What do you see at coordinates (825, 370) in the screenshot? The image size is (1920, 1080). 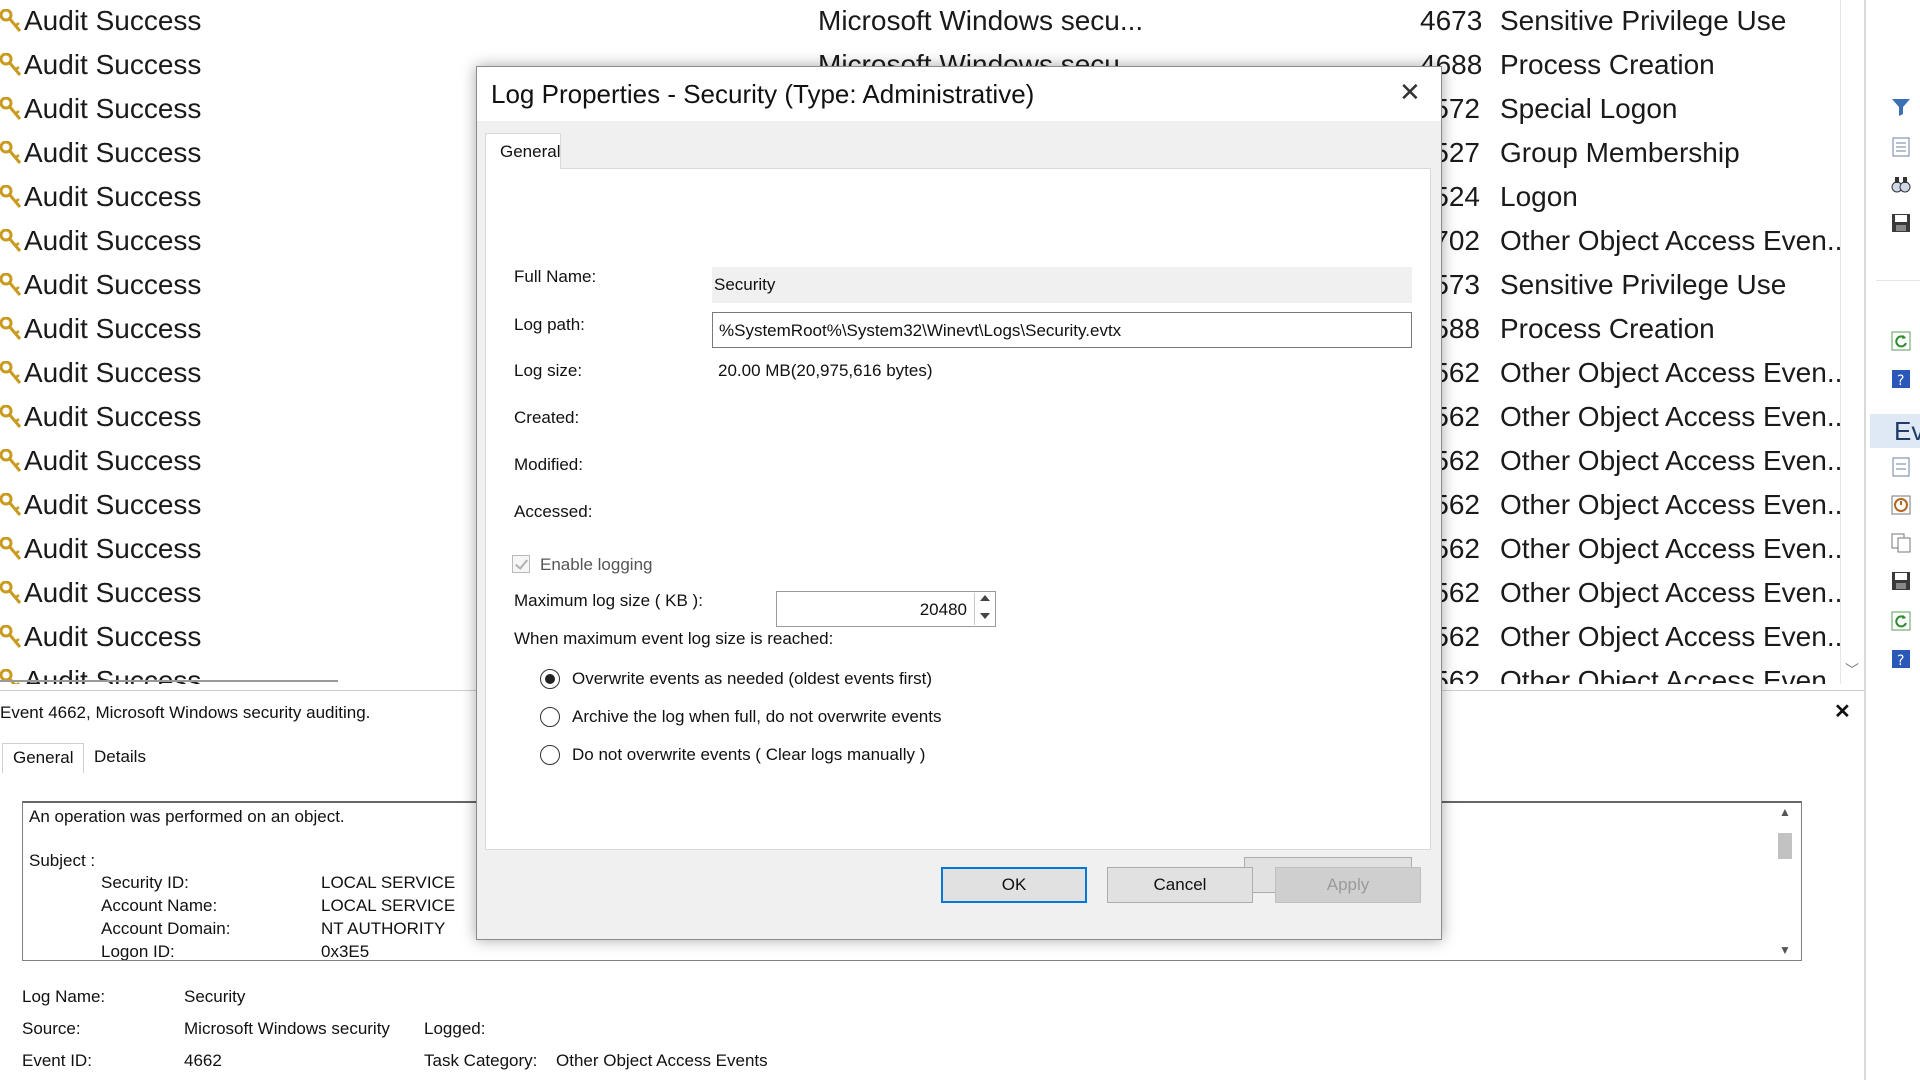 I see `log-size-value: 20.00 MB(20,975,616 bytes)` at bounding box center [825, 370].